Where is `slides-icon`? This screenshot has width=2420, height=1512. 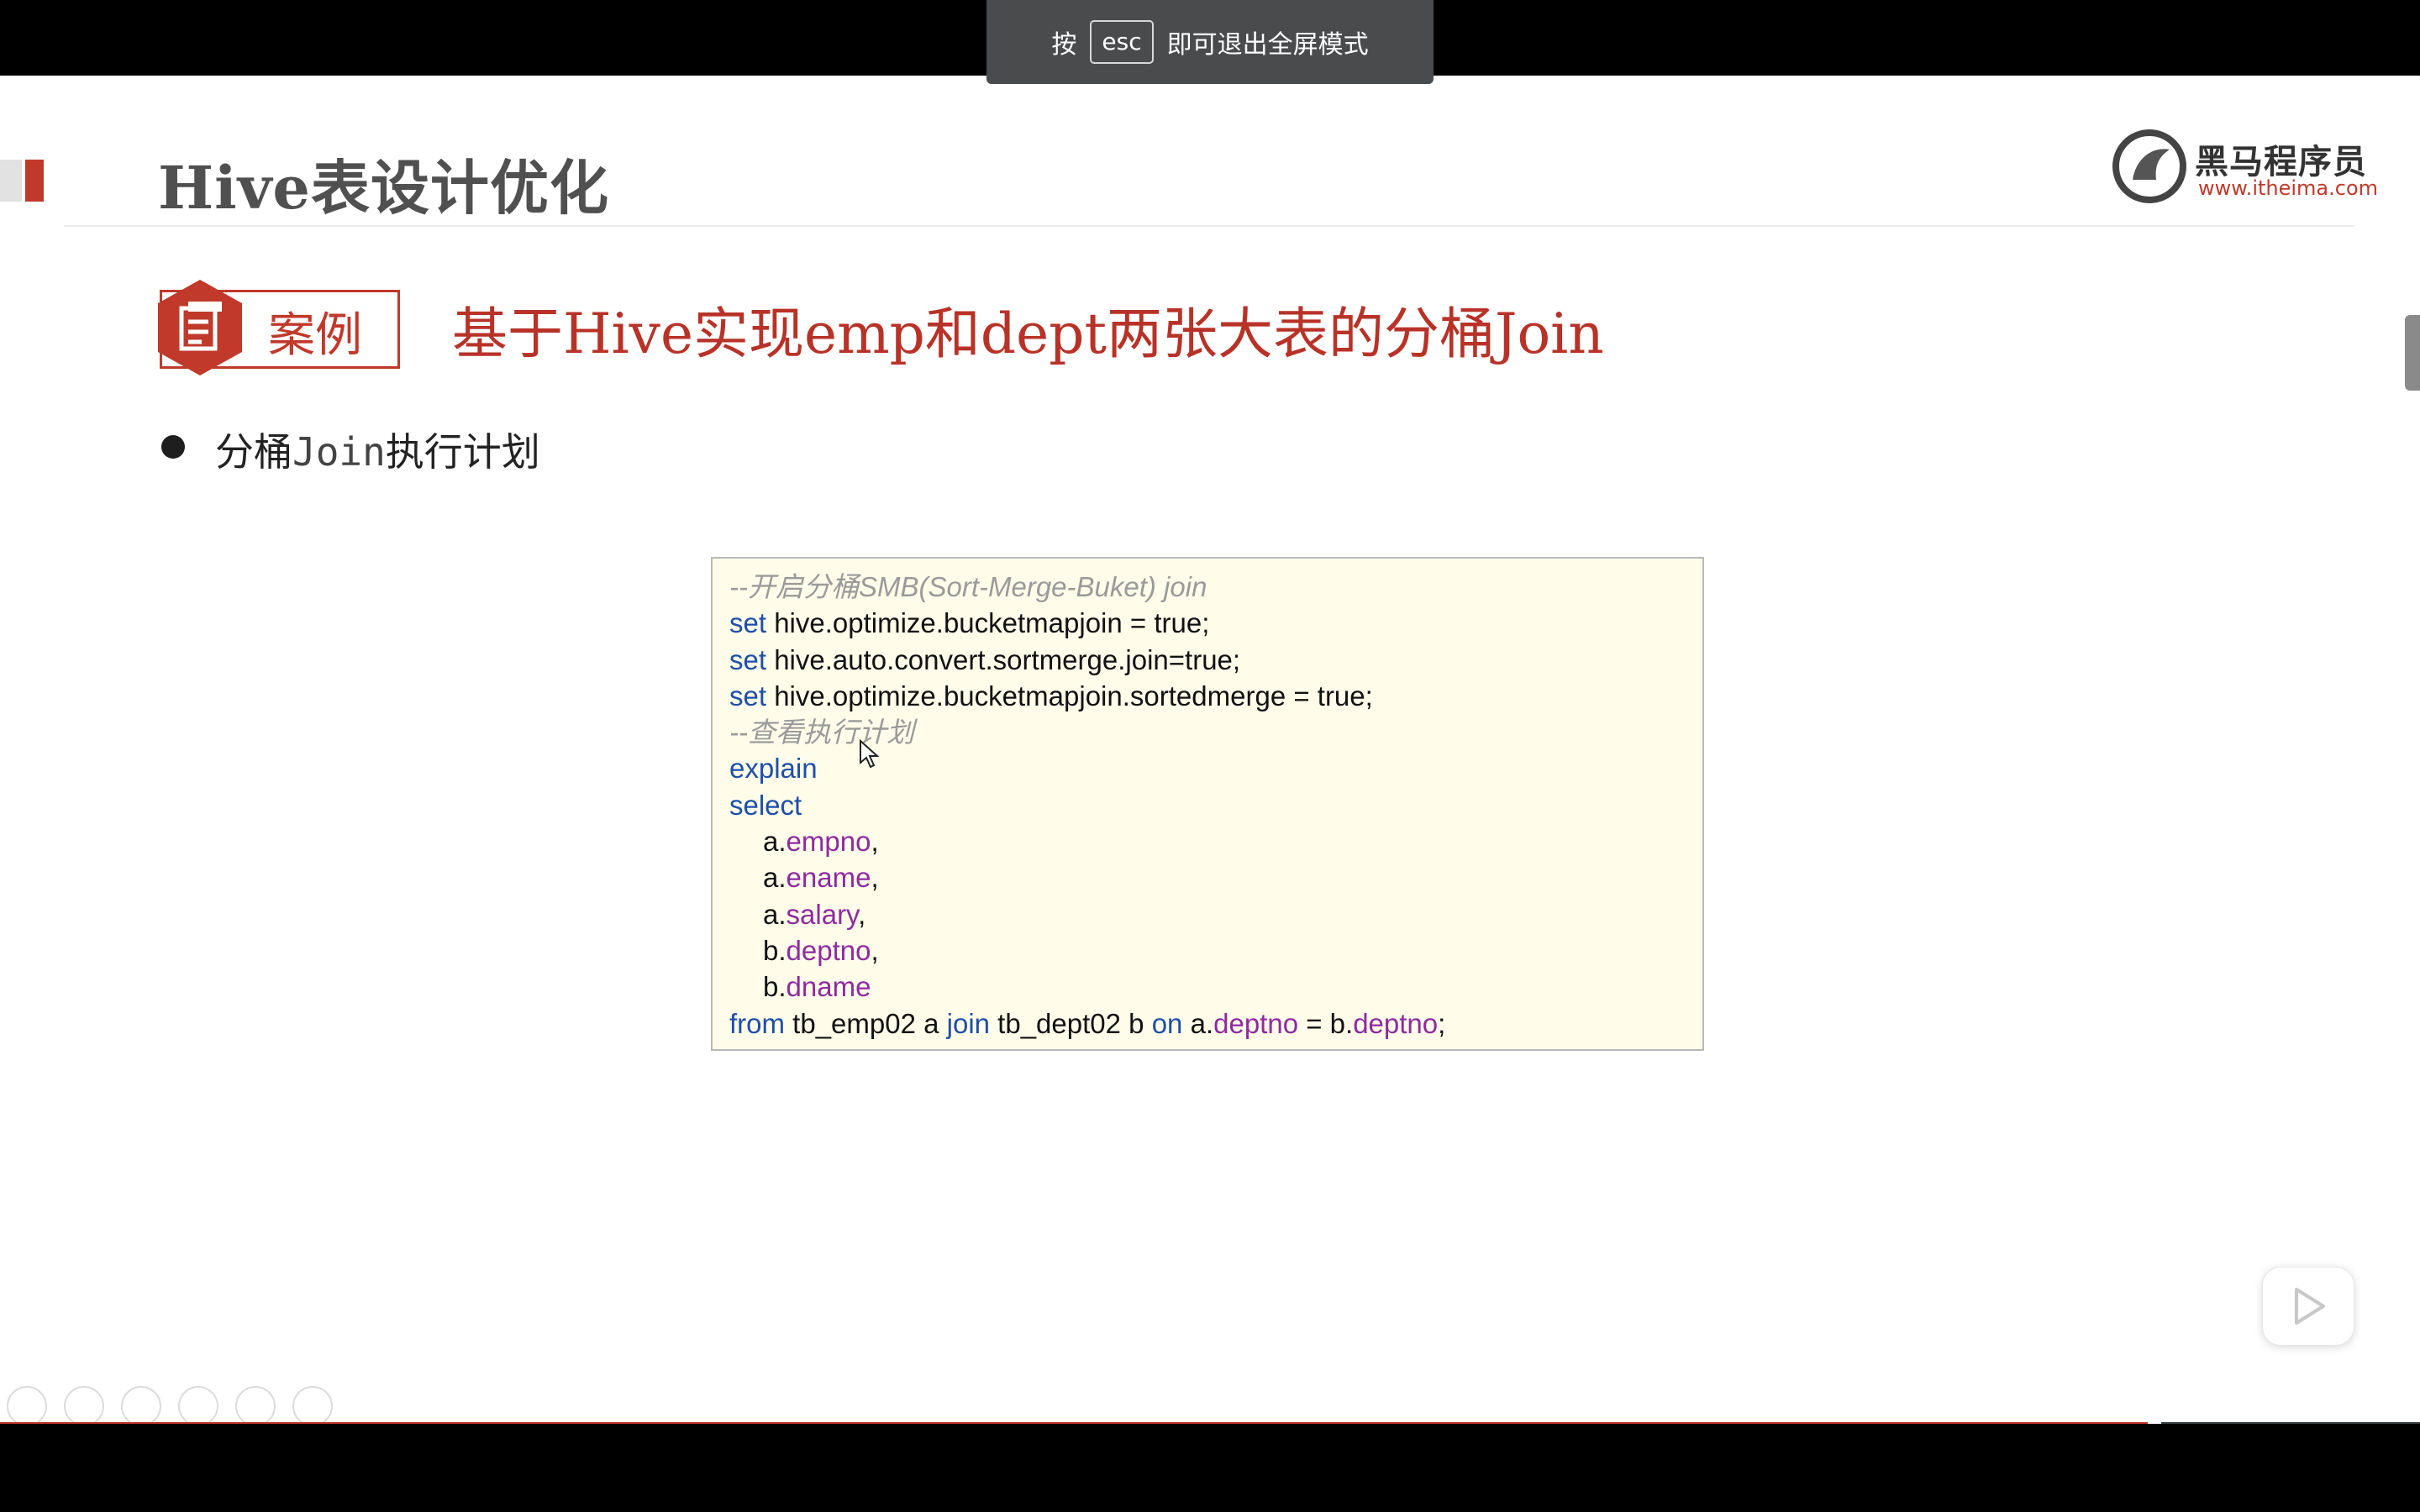
slides-icon is located at coordinates (198, 1405).